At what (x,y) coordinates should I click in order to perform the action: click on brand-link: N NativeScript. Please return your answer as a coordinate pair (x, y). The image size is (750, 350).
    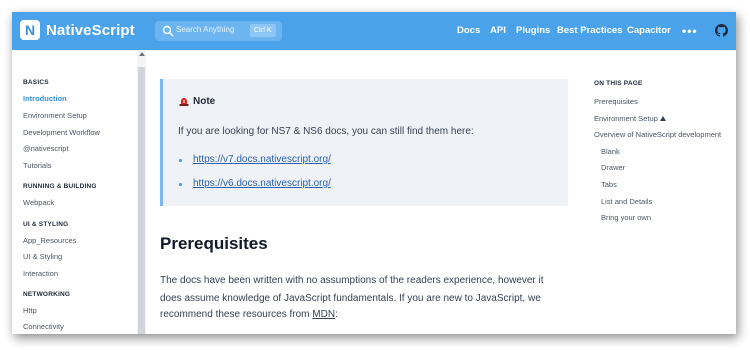
    Looking at the image, I should click on (77, 30).